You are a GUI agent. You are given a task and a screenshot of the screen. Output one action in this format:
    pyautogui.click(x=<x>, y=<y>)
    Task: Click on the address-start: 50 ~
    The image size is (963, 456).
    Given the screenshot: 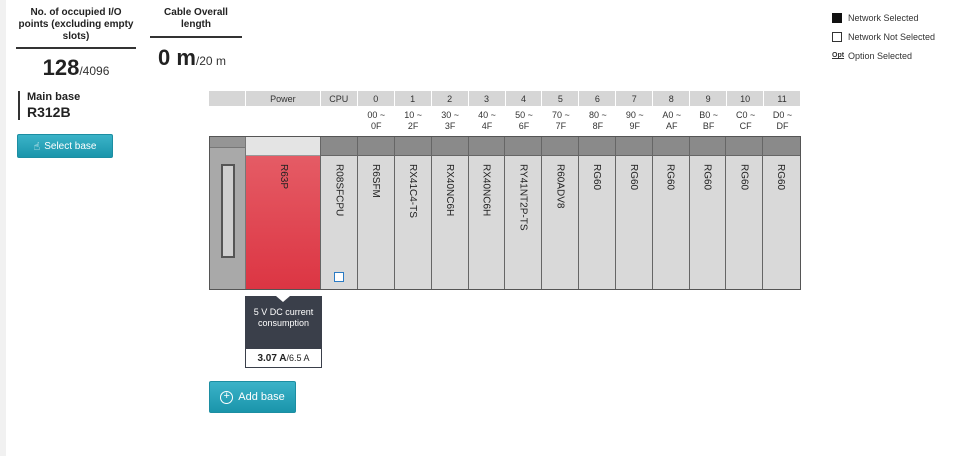 What is the action you would take?
    pyautogui.click(x=524, y=115)
    